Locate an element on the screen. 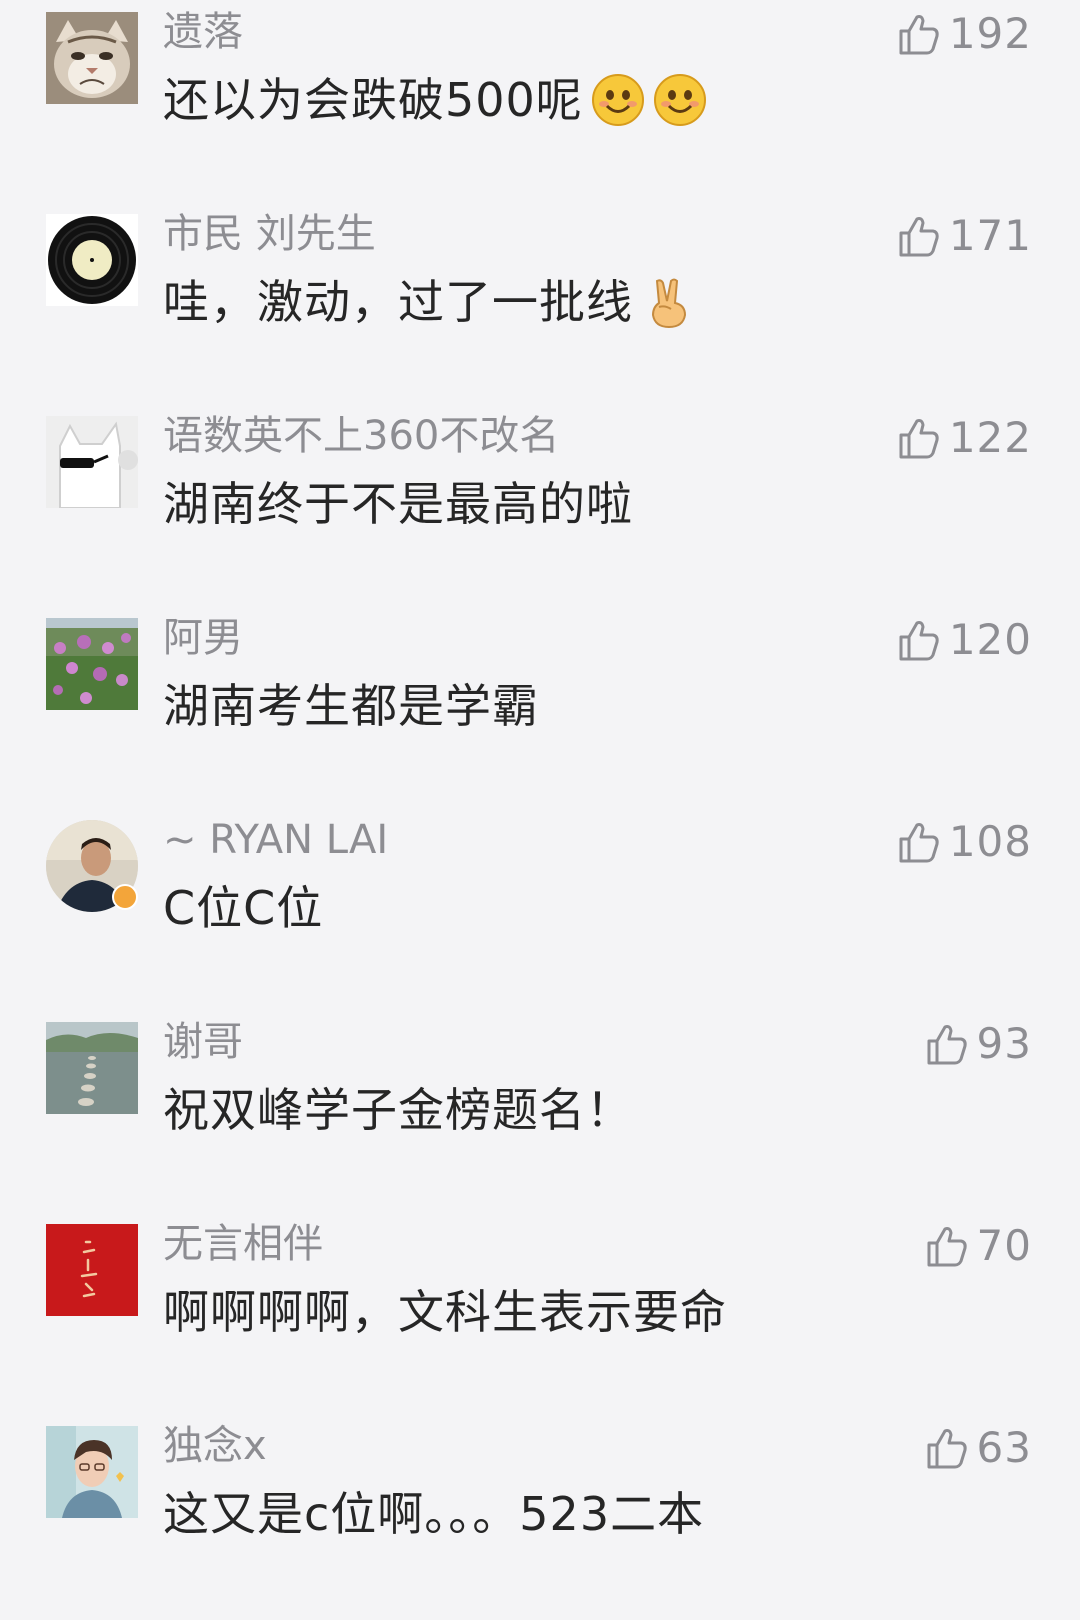 This screenshot has height=1620, width=1080. like-button: 192 is located at coordinates (963, 34).